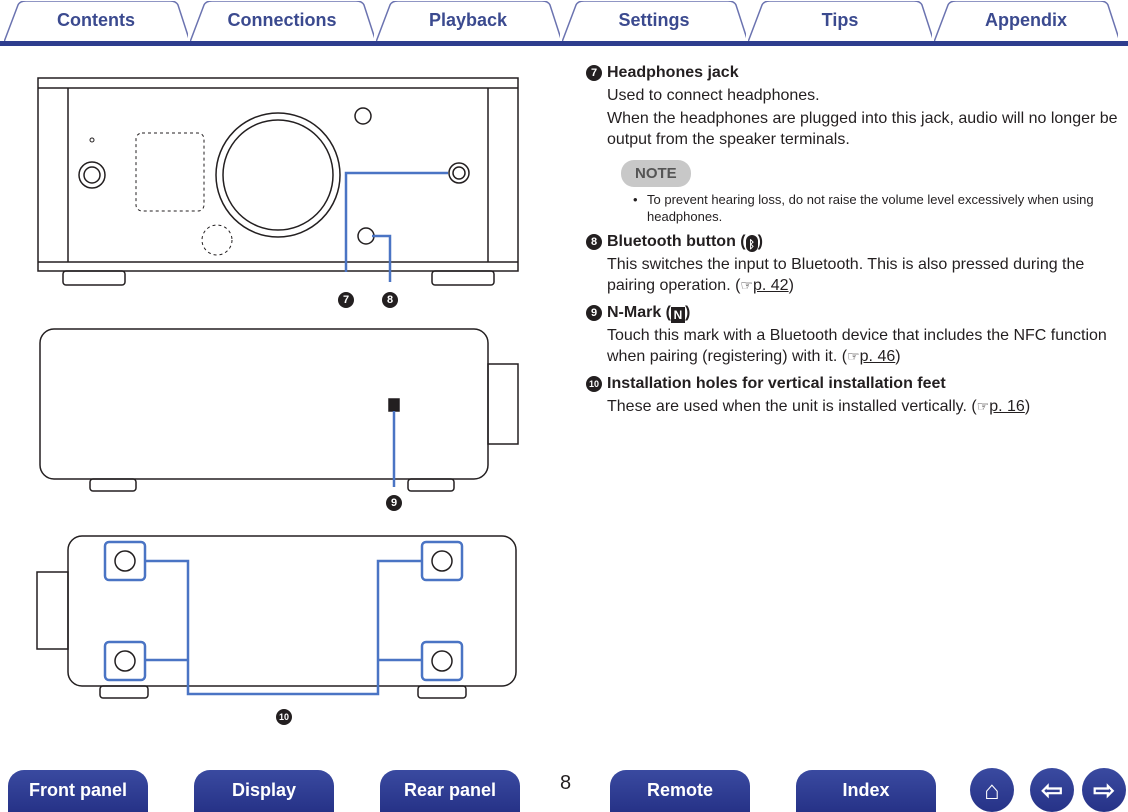 The width and height of the screenshot is (1128, 812). I want to click on tab-appendix: Appendix, so click(1026, 21).